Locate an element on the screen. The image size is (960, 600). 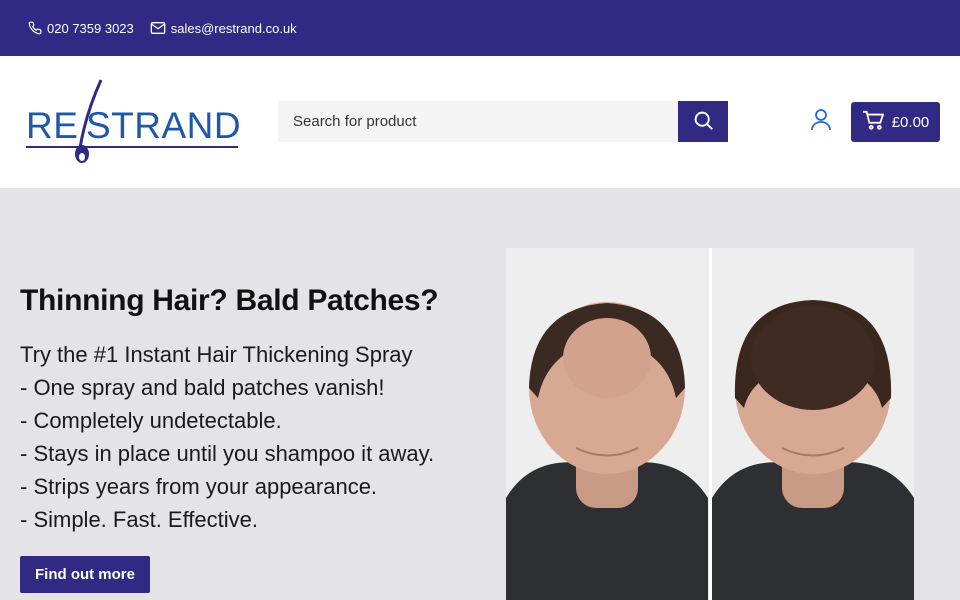
email-address: sales@restrand.co.uk is located at coordinates (234, 28).